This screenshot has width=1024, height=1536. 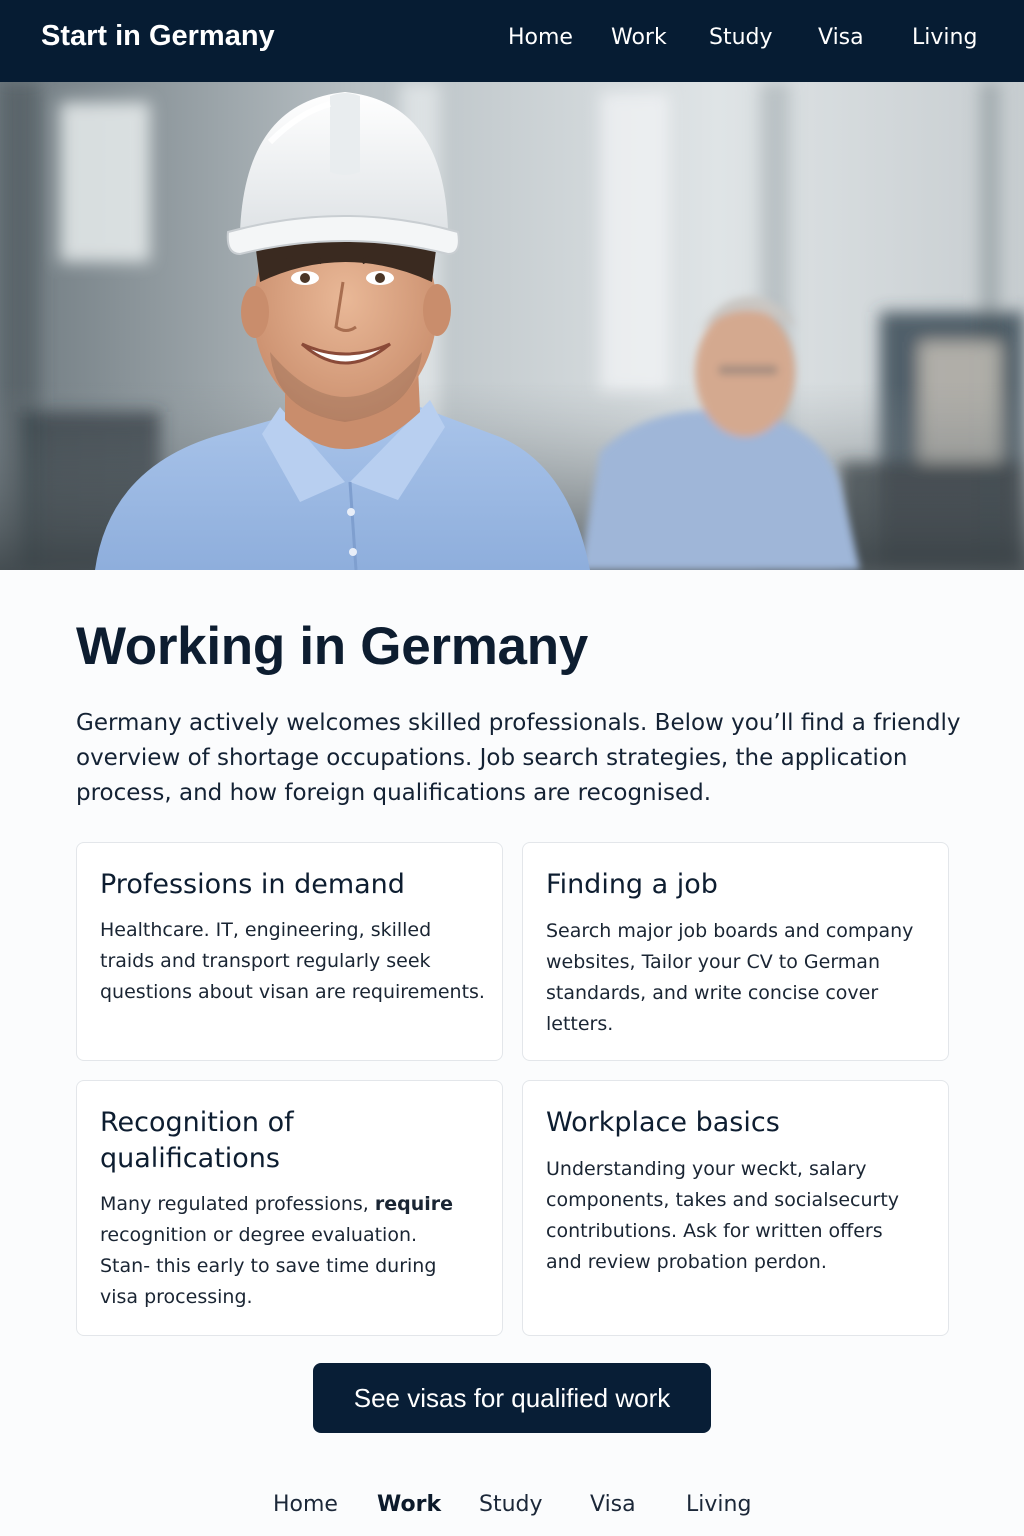 I want to click on card-body-emphasis: require, so click(x=414, y=1204).